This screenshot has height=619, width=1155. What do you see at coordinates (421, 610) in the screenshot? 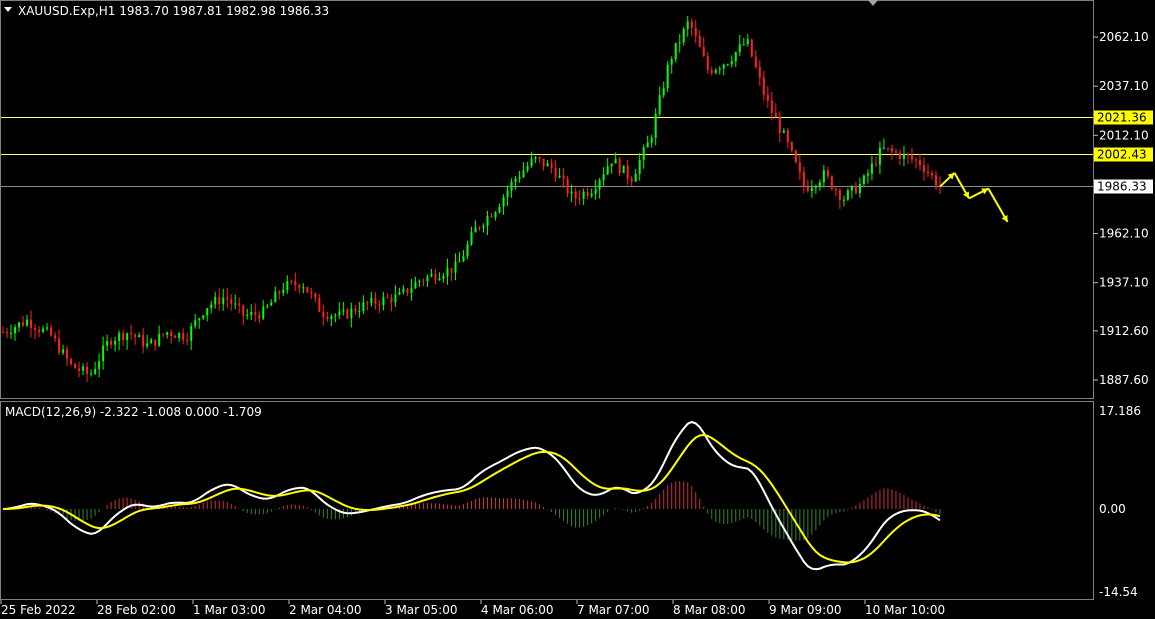
I see `time-label: 3 Mar 05:00` at bounding box center [421, 610].